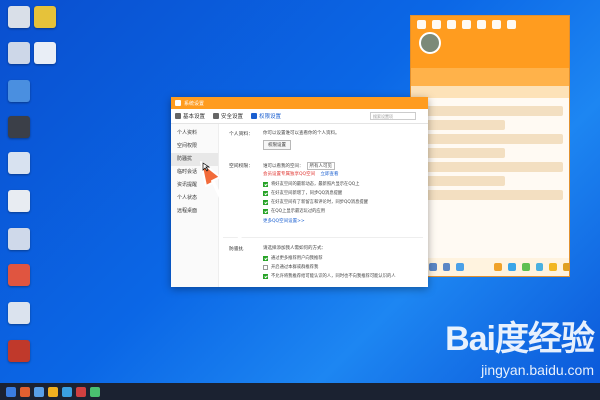  Describe the element at coordinates (194, 146) in the screenshot. I see `nav-item-space: 空间权限` at that location.